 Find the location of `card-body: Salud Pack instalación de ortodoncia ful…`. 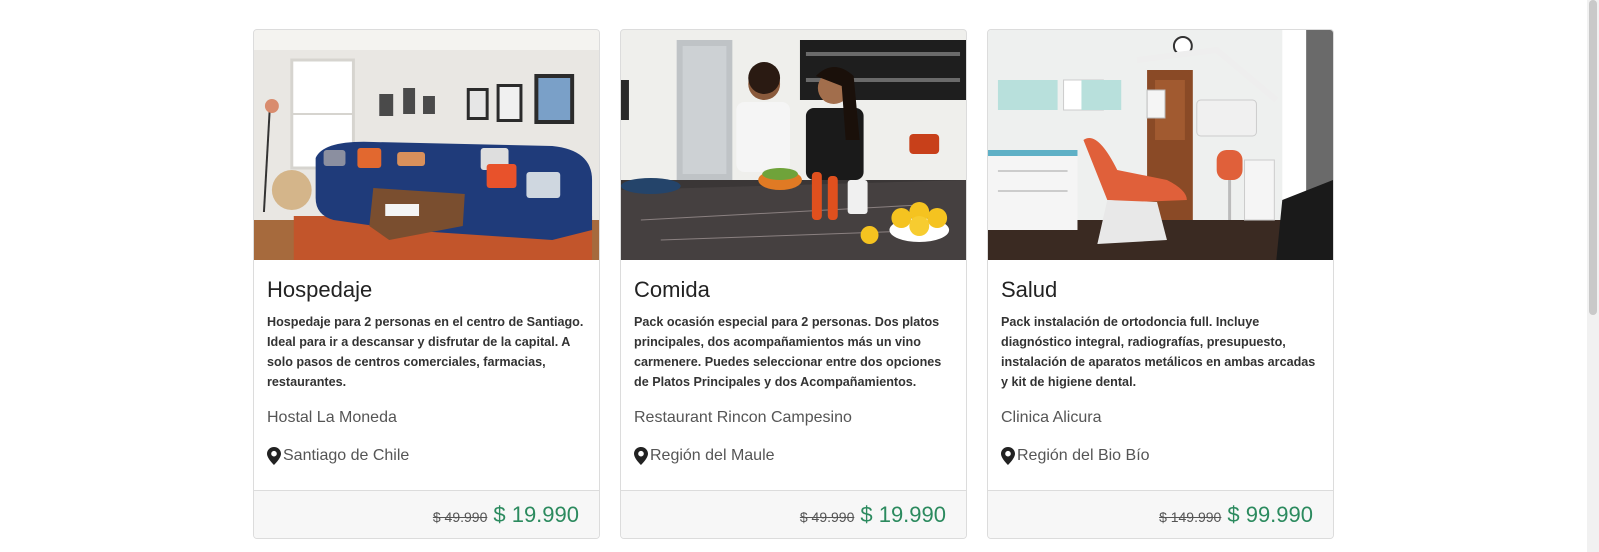

card-body: Salud Pack instalación de ortodoncia ful… is located at coordinates (1160, 375).